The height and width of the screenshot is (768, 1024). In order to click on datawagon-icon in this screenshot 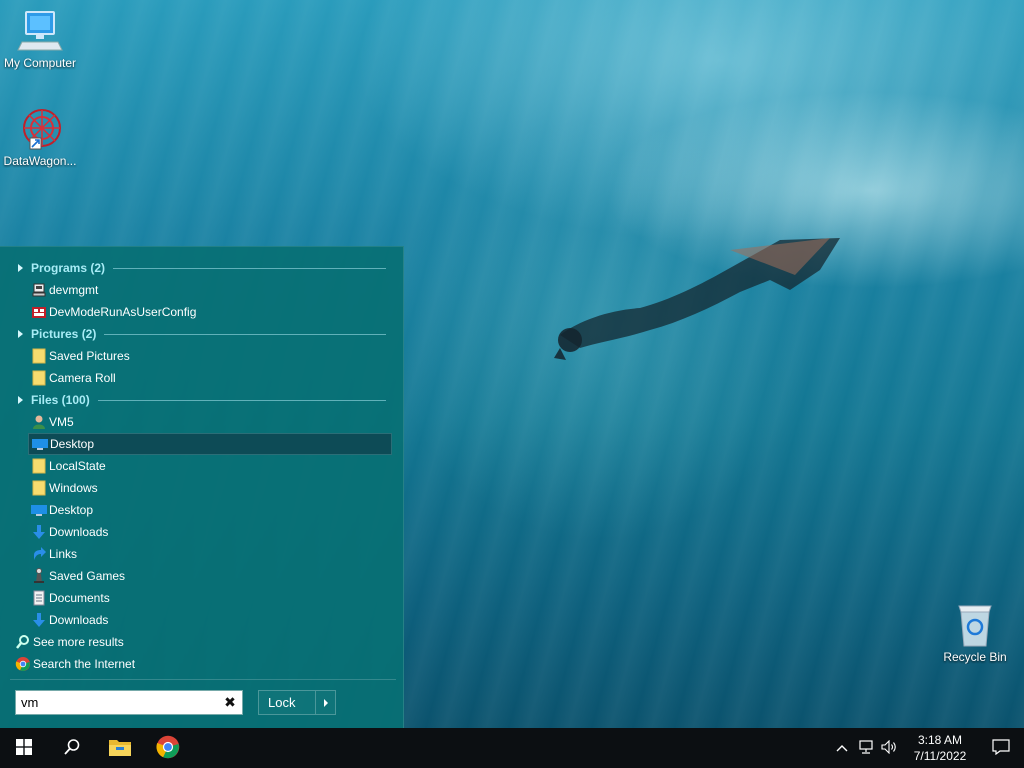, I will do `click(40, 129)`.